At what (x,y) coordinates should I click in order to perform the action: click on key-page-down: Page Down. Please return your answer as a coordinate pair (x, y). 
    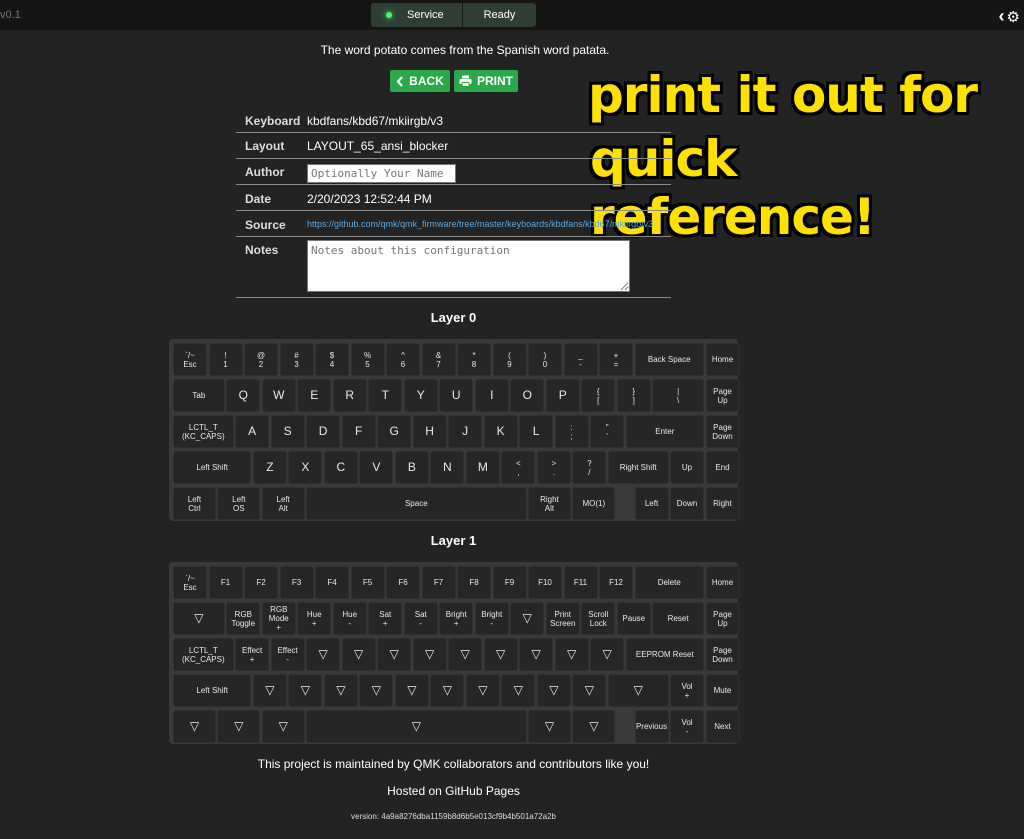
    Looking at the image, I should click on (722, 654).